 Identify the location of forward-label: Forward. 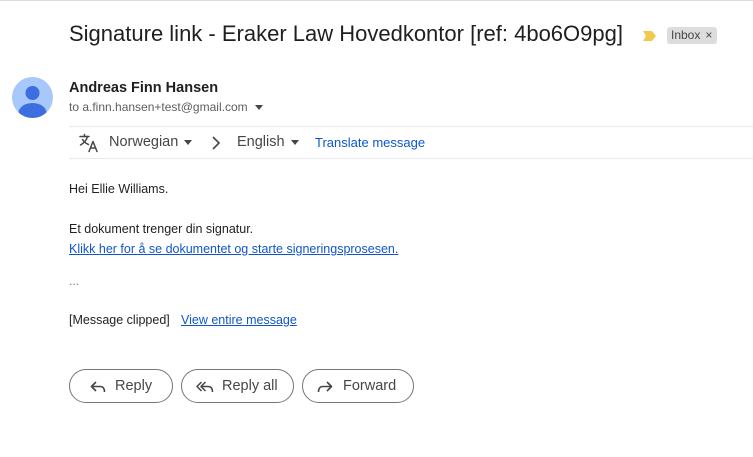
(370, 386).